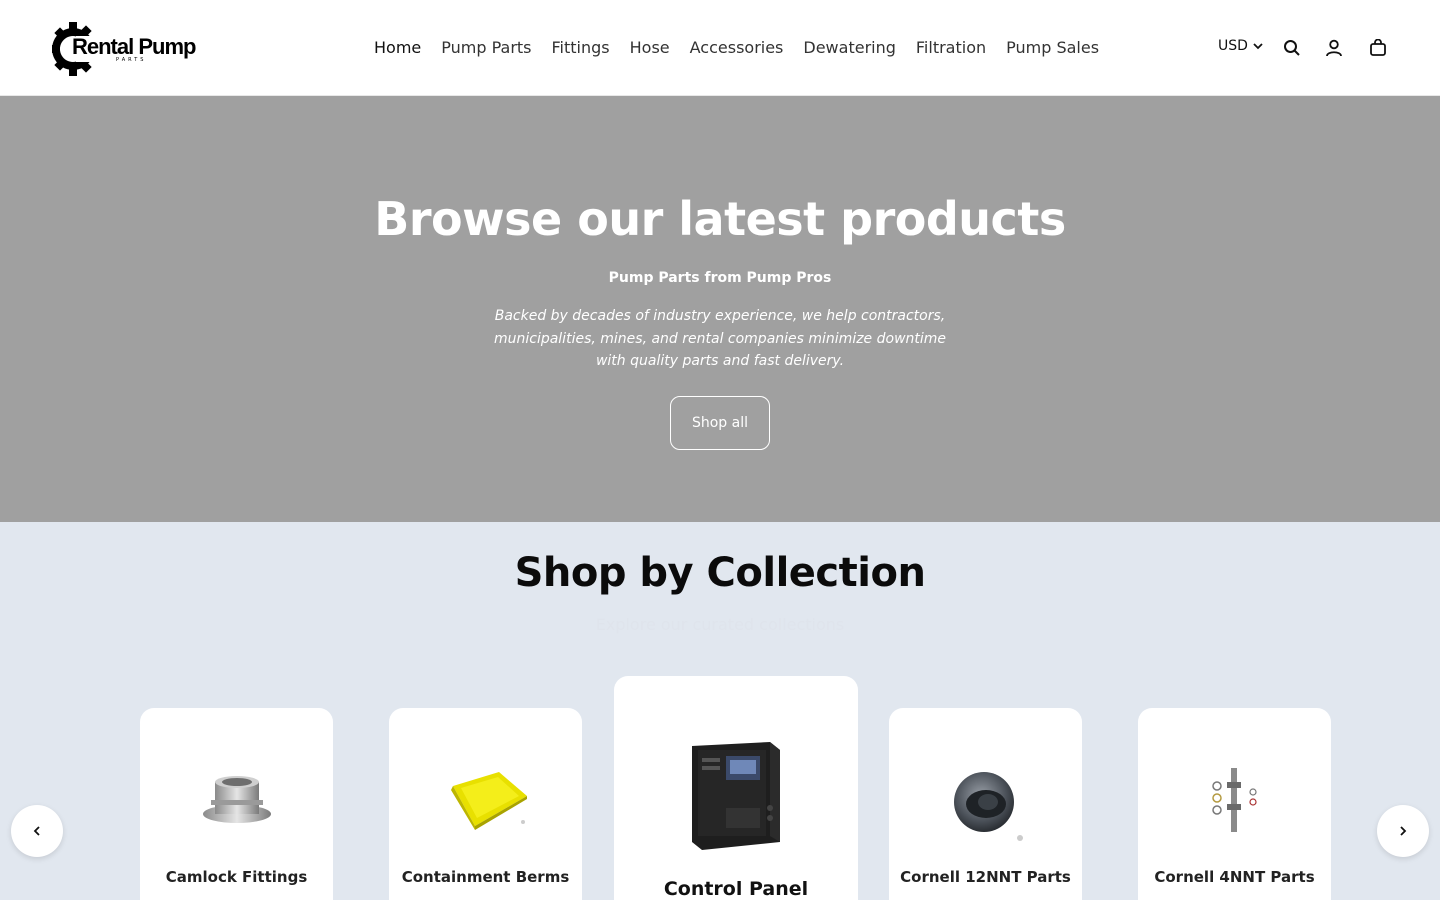 The width and height of the screenshot is (1440, 900). What do you see at coordinates (650, 48) in the screenshot?
I see `nav-item-hose: Hose` at bounding box center [650, 48].